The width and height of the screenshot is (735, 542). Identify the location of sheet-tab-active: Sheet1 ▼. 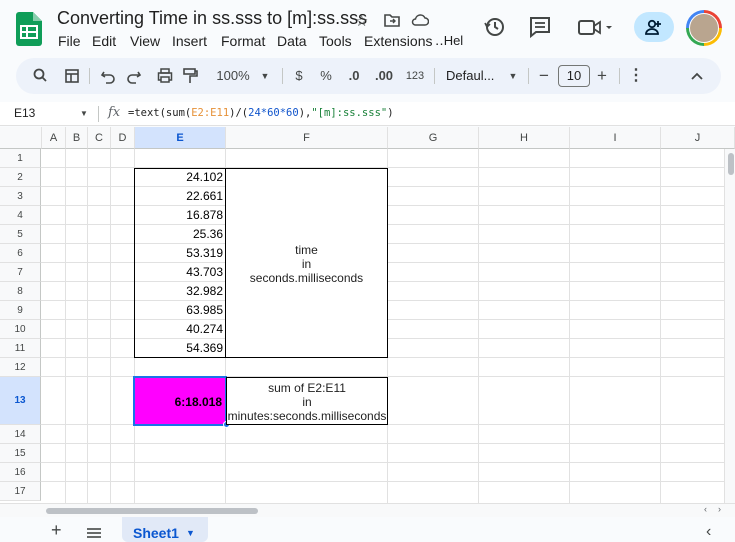
(165, 529).